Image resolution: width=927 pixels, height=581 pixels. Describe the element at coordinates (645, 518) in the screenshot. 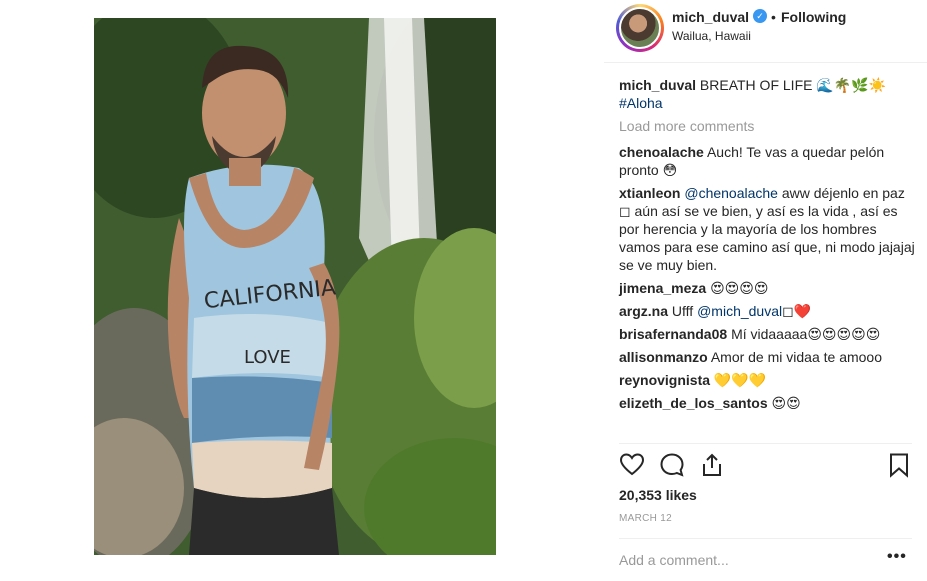

I see `post-date: MARCH 12` at that location.